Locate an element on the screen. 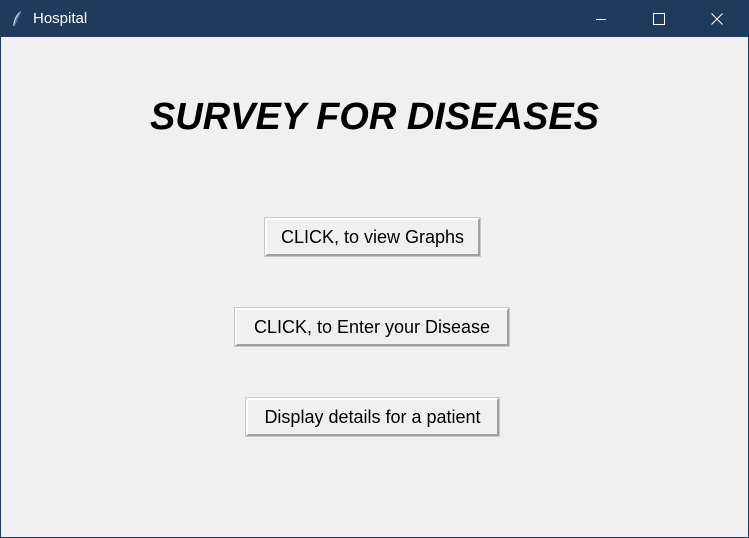 This screenshot has width=749, height=538. maximize-icon is located at coordinates (659, 19).